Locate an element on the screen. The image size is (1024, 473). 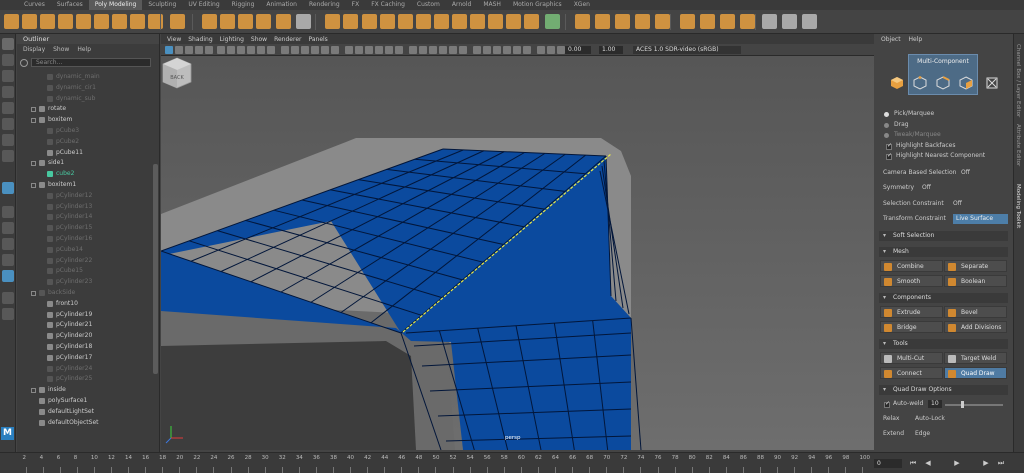
last-tool-icon is located at coordinates (8, 156).